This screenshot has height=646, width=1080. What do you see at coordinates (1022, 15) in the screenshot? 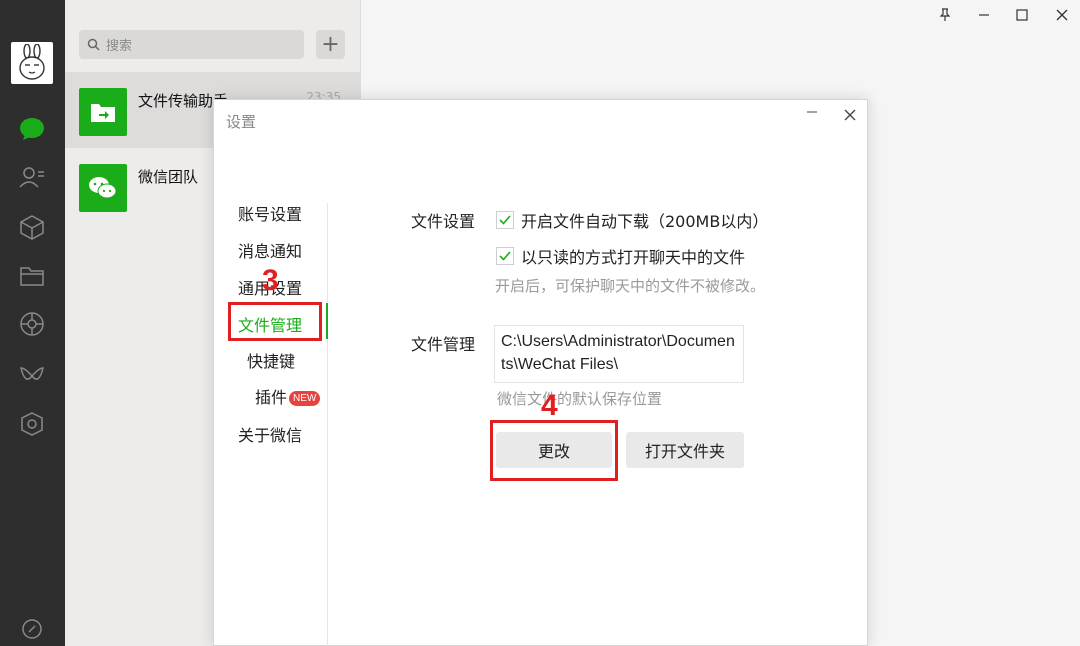
I see `maximize-icon` at bounding box center [1022, 15].